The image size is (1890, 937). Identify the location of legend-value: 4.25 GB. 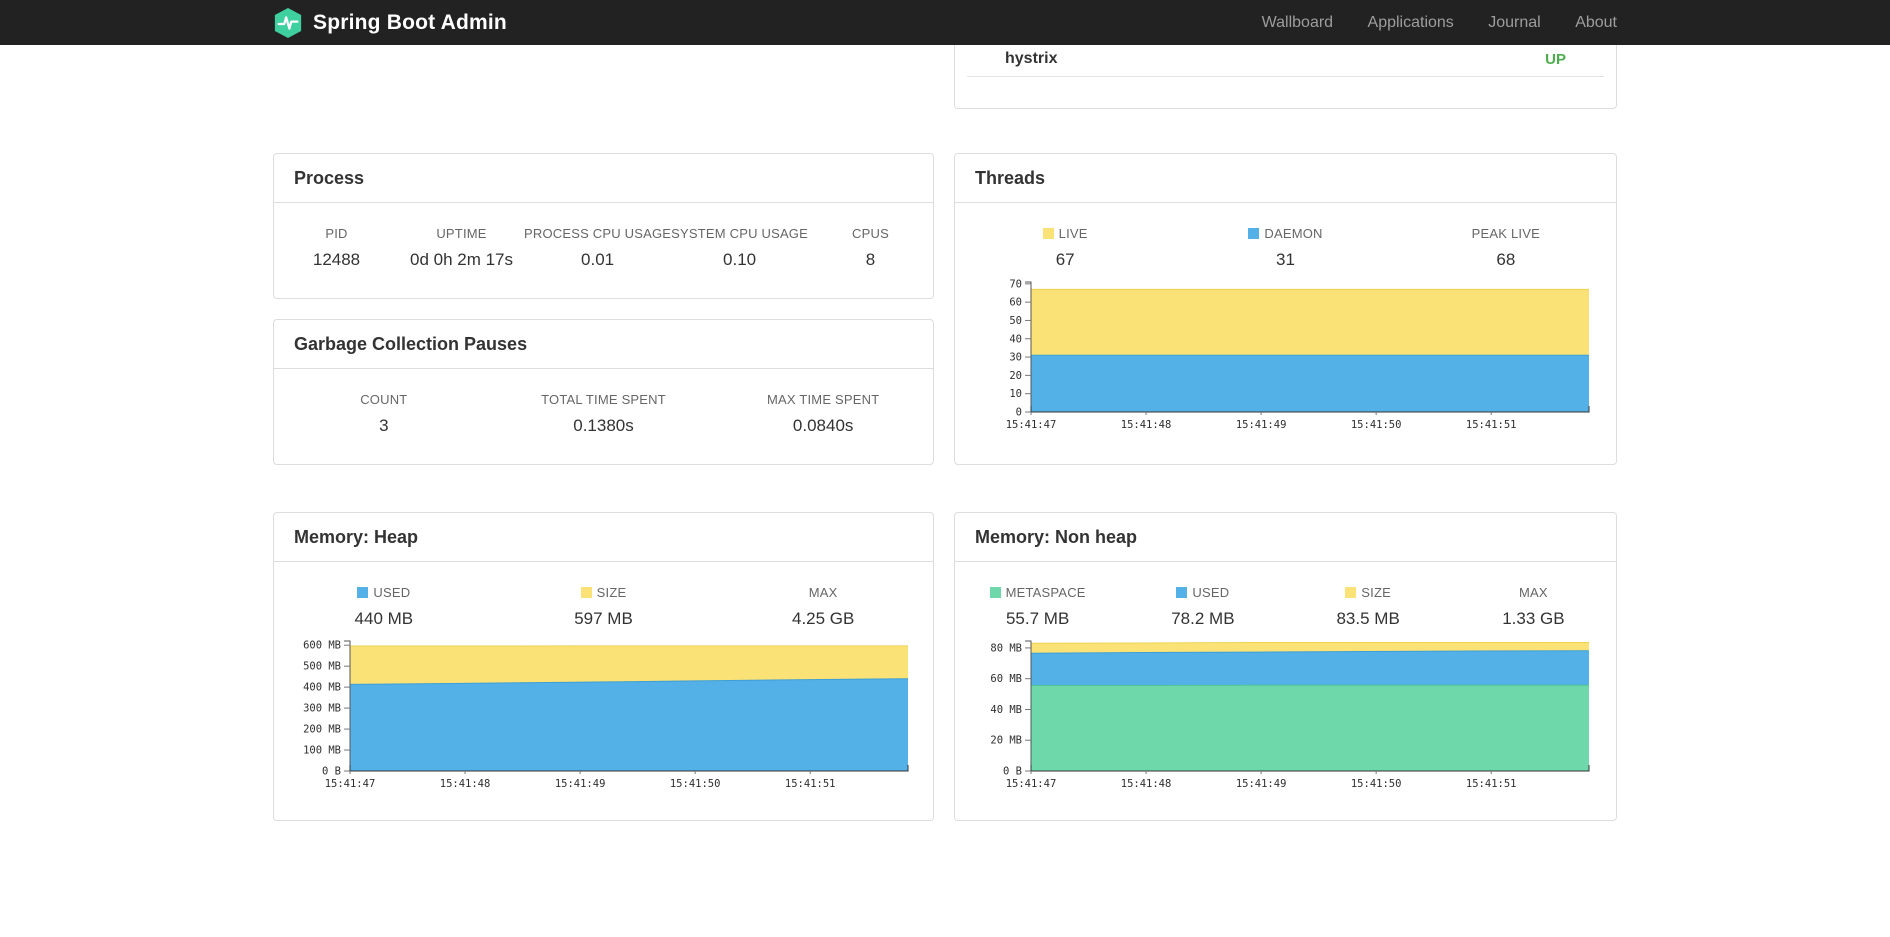
(823, 618).